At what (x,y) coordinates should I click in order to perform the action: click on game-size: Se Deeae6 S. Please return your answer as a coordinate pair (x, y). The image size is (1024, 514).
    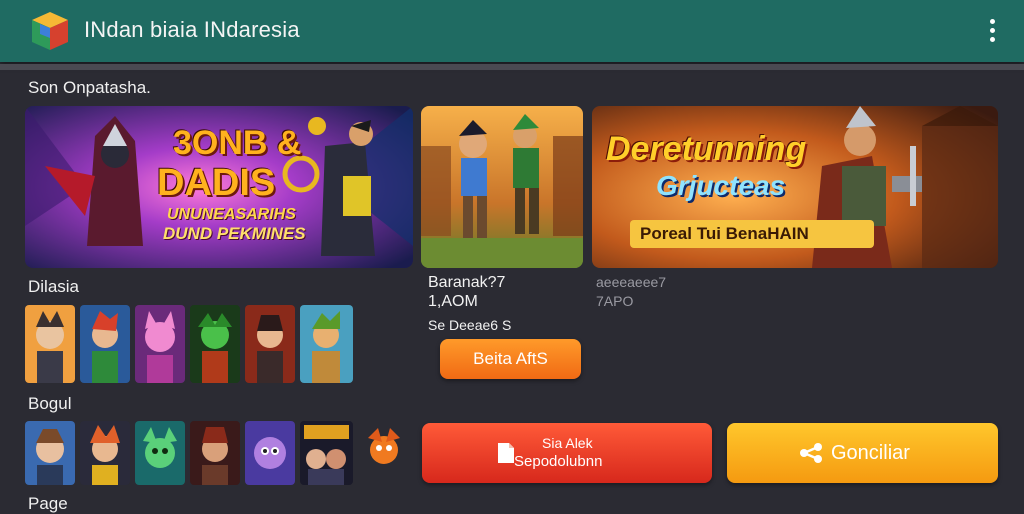
    Looking at the image, I should click on (470, 325).